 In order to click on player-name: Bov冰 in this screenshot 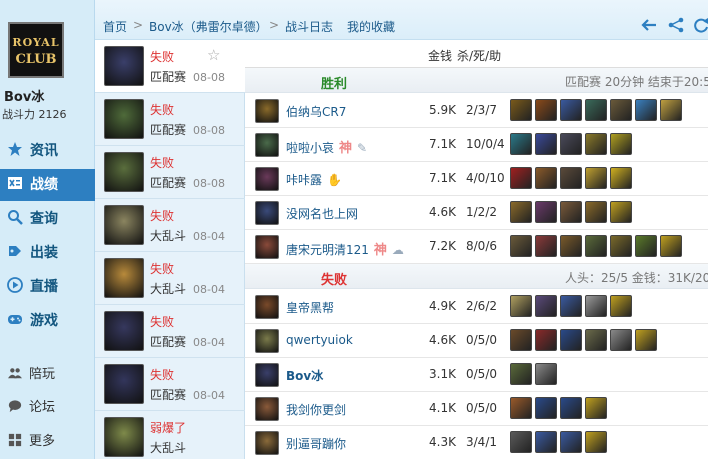, I will do `click(304, 375)`.